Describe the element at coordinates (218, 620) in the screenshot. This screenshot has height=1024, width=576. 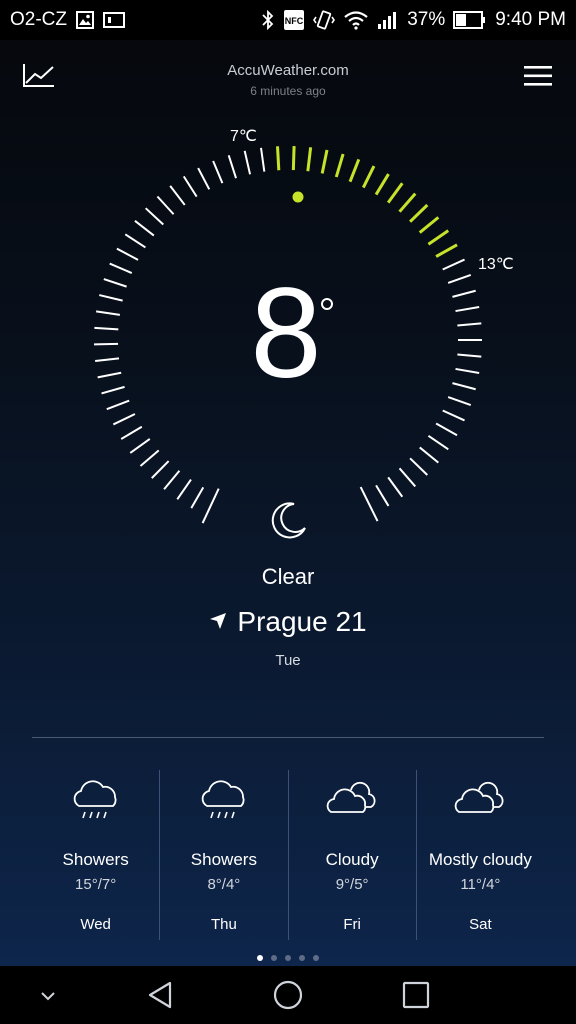
I see `location-arrow-icon` at that location.